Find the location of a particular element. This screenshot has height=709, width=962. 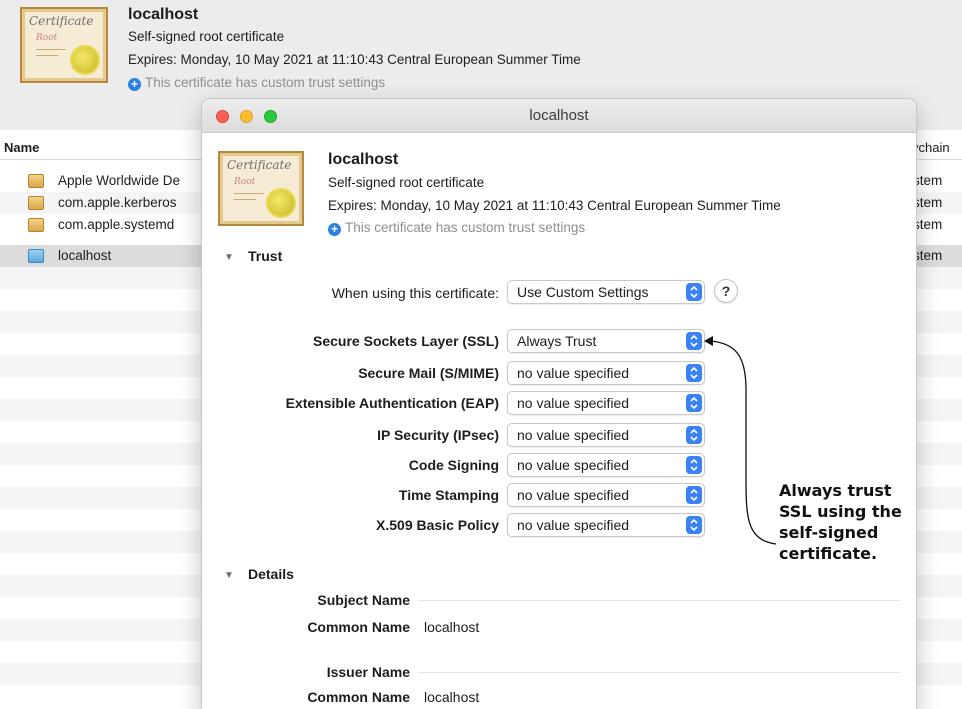

annotation-line: certificate. is located at coordinates (828, 553).